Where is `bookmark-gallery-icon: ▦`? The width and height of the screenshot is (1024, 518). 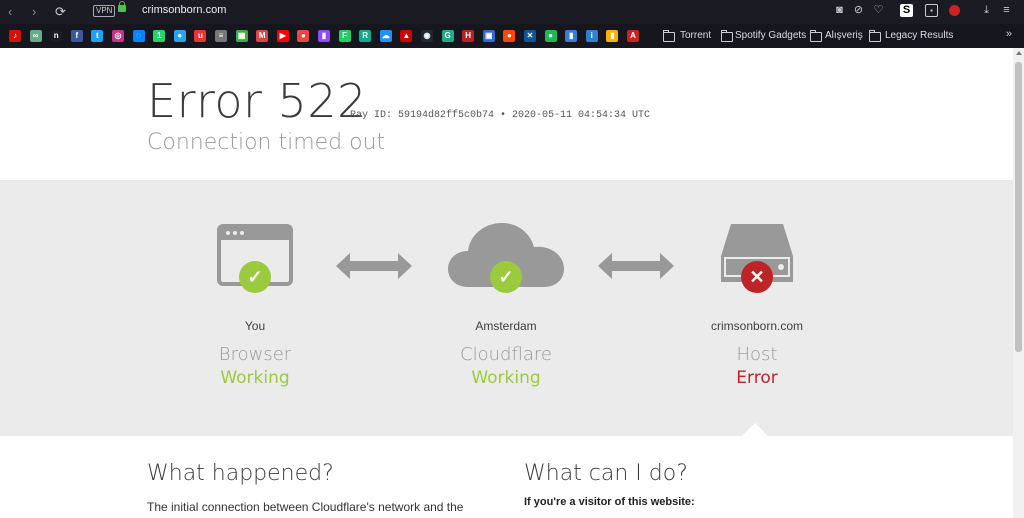
bookmark-gallery-icon: ▦ is located at coordinates (241, 36).